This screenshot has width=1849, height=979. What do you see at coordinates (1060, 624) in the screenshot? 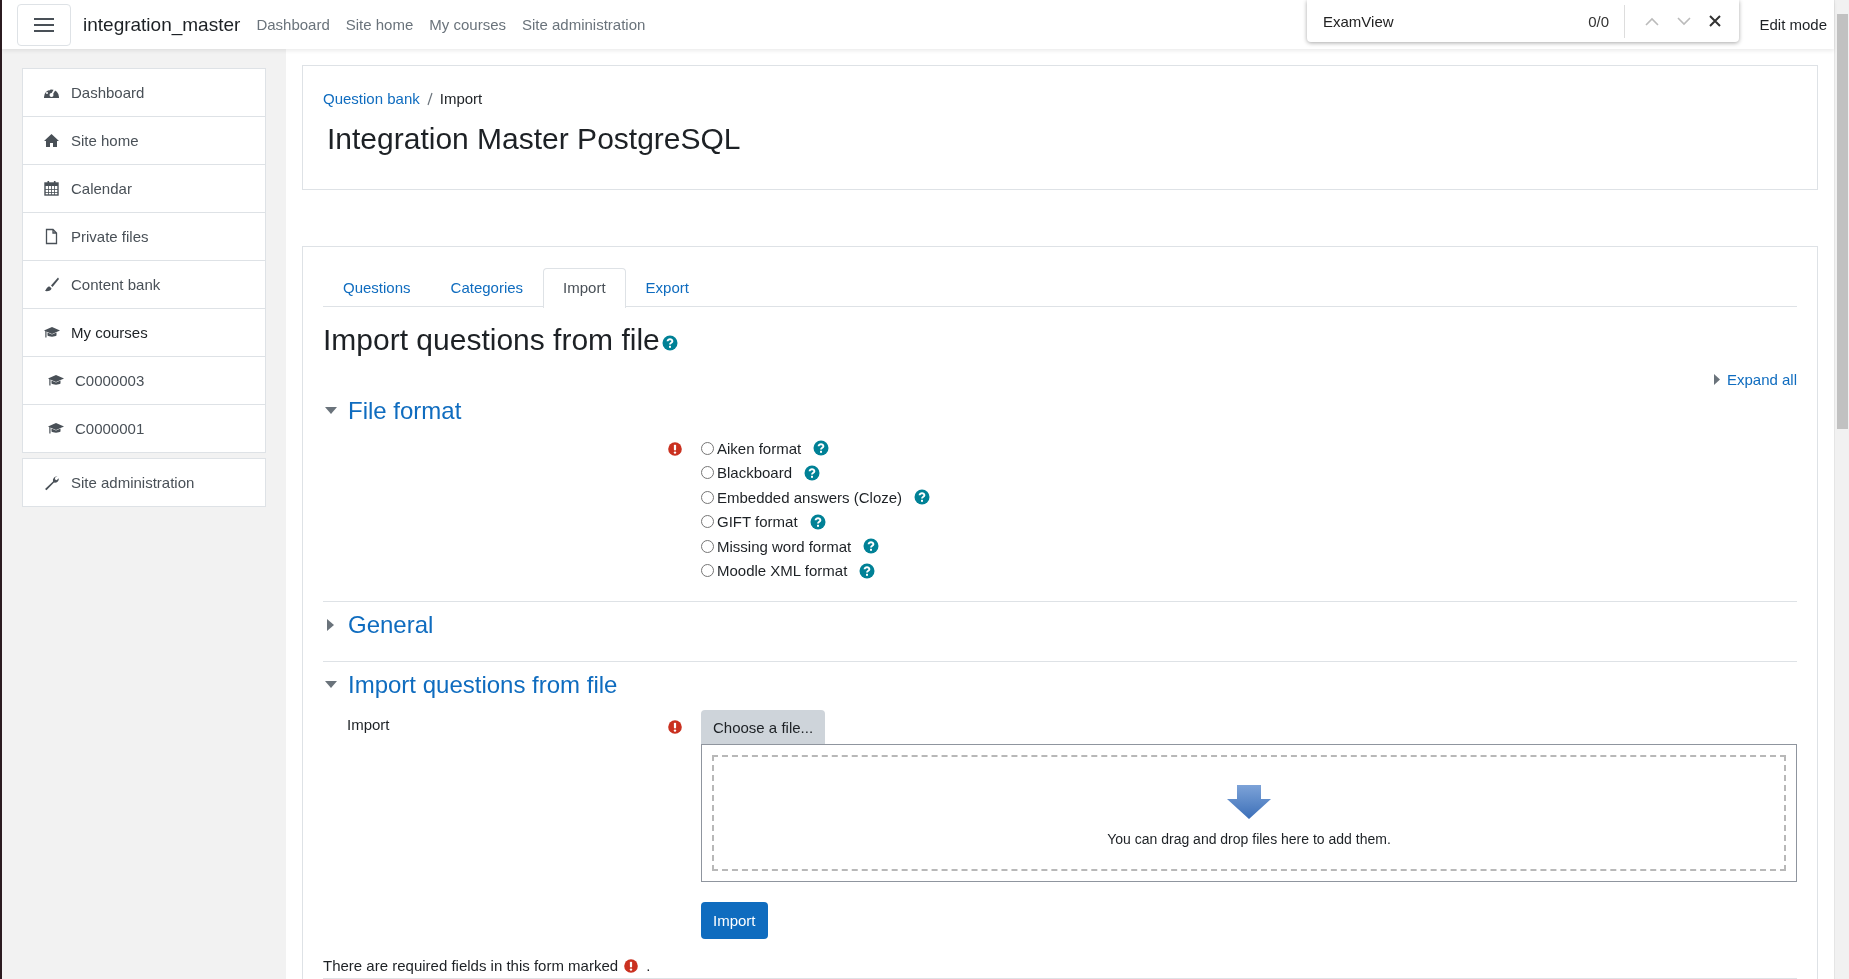
I see `section-toggle: General` at bounding box center [1060, 624].